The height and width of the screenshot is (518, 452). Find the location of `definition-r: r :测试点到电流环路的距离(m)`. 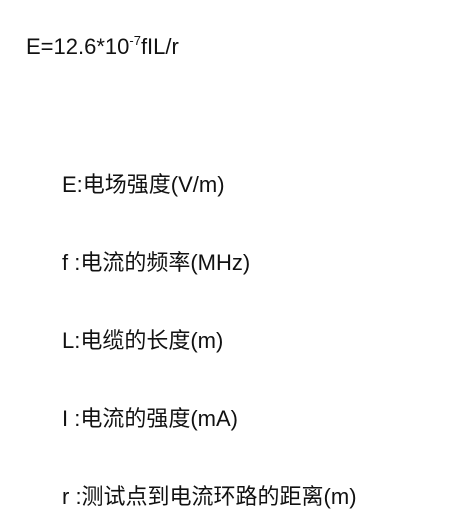

definition-r: r :测试点到电流环路的距离(m) is located at coordinates (209, 496).